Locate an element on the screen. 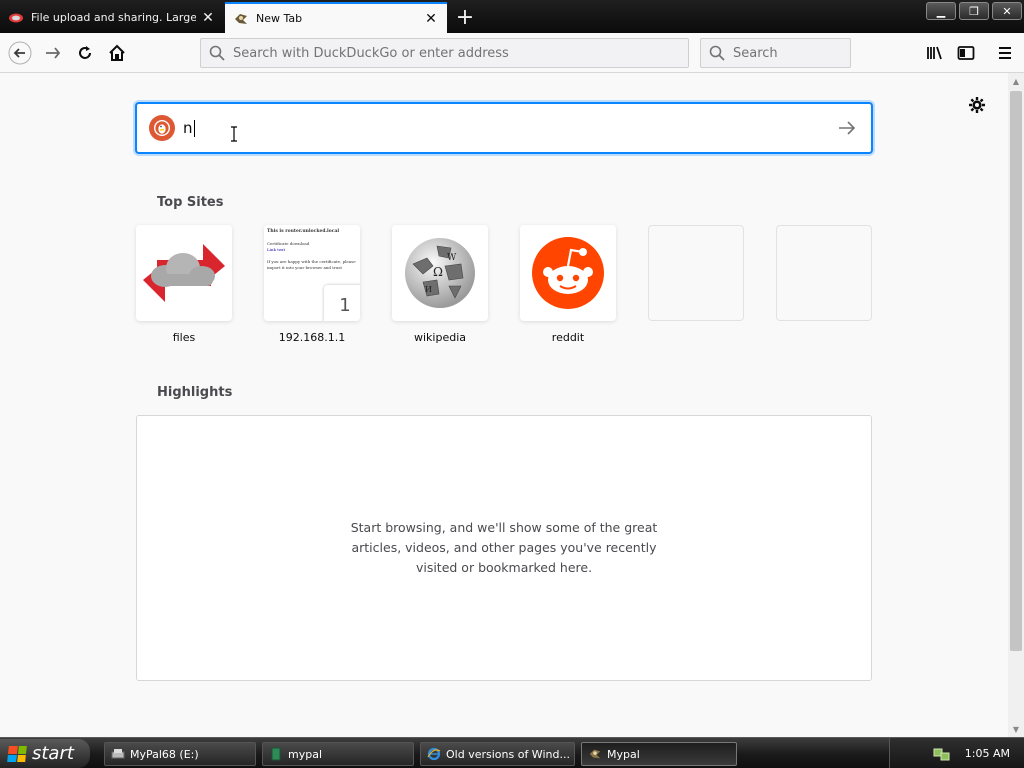 The height and width of the screenshot is (768, 1024). svg-text: Ω is located at coordinates (438, 272).